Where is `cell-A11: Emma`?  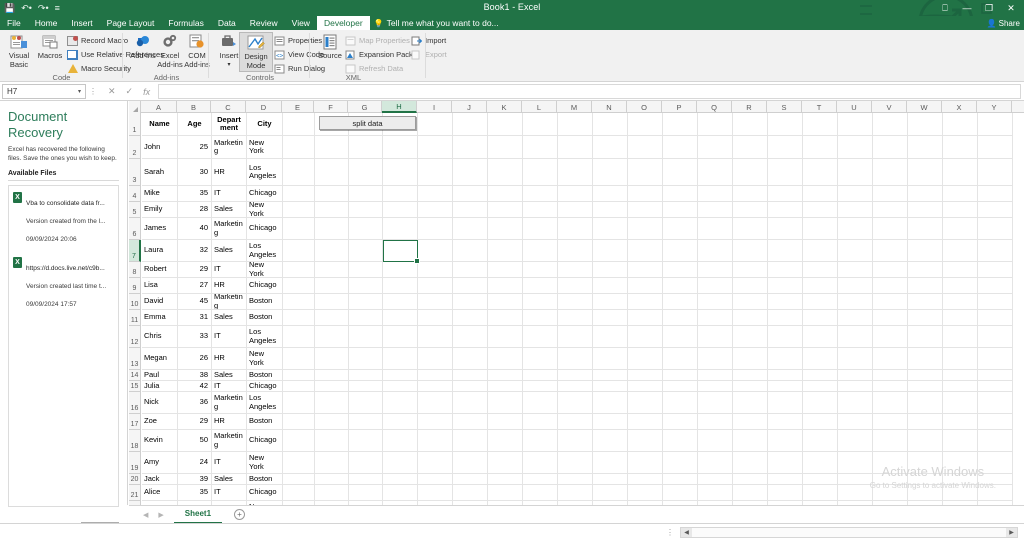
cell-A11: Emma is located at coordinates (160, 318).